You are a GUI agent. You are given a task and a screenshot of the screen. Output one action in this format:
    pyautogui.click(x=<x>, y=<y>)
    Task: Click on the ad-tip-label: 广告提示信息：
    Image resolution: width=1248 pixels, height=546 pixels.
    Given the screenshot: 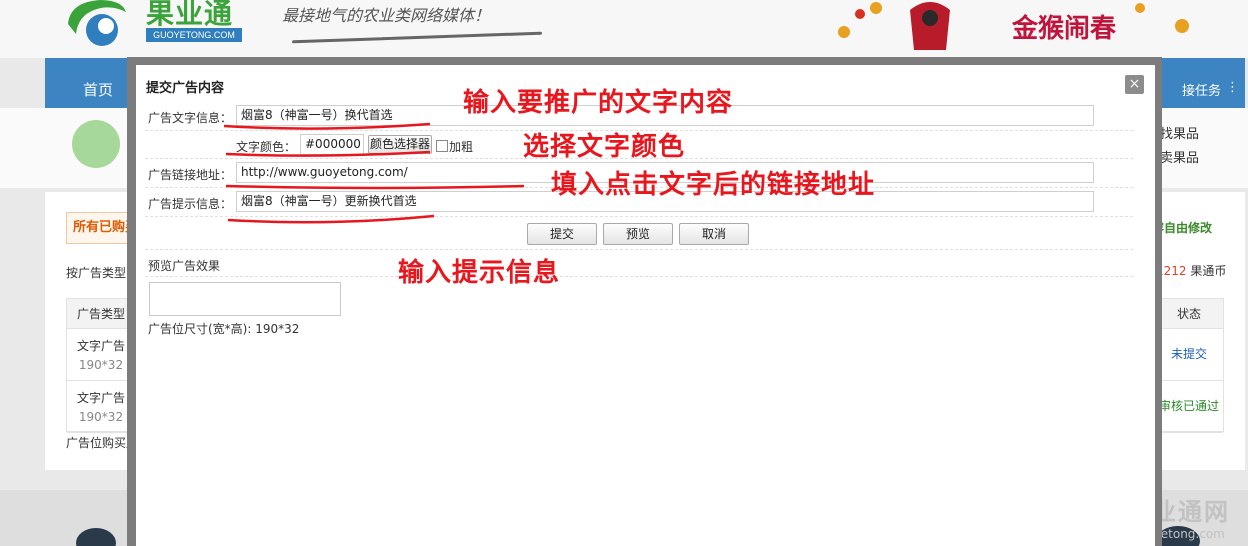 What is the action you would take?
    pyautogui.click(x=190, y=204)
    